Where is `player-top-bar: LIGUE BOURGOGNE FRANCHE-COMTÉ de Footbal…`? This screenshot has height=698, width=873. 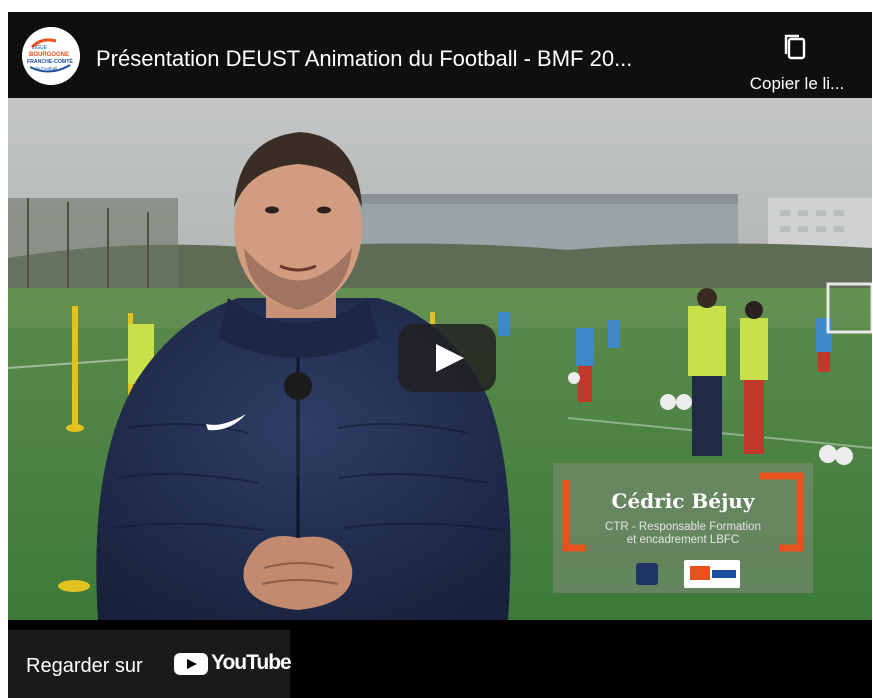
player-top-bar: LIGUE BOURGOGNE FRANCHE-COMTÉ de Footbal… is located at coordinates (440, 55).